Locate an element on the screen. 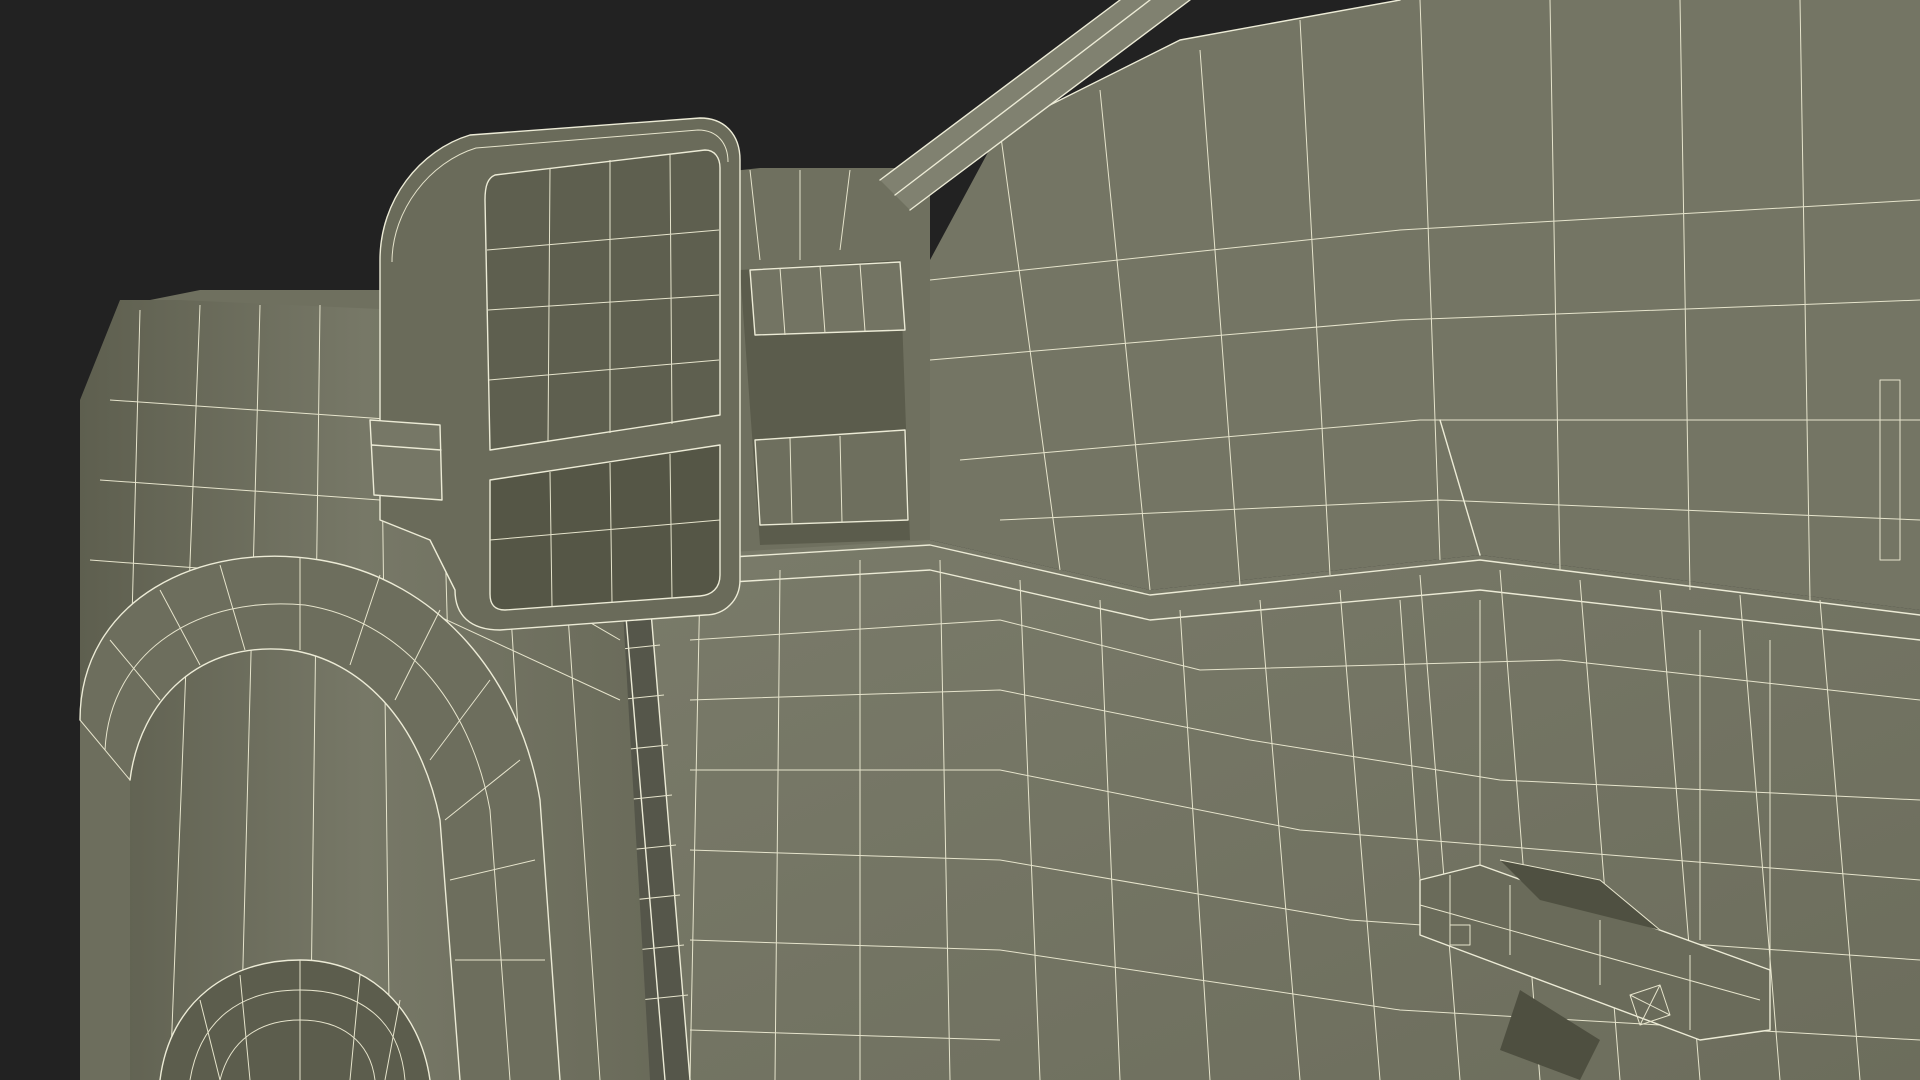 This screenshot has height=1080, width=1920. mirror-arm is located at coordinates (825, 402).